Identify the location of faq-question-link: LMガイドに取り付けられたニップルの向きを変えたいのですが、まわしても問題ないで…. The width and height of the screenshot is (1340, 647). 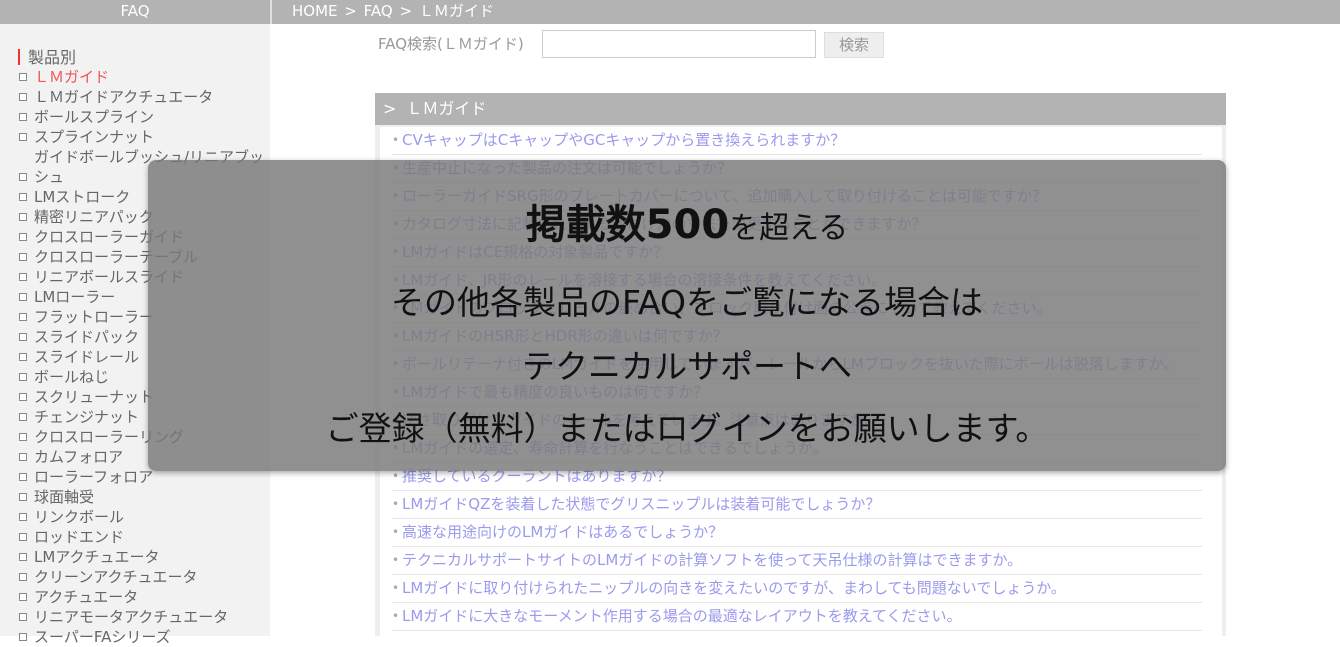
(797, 589).